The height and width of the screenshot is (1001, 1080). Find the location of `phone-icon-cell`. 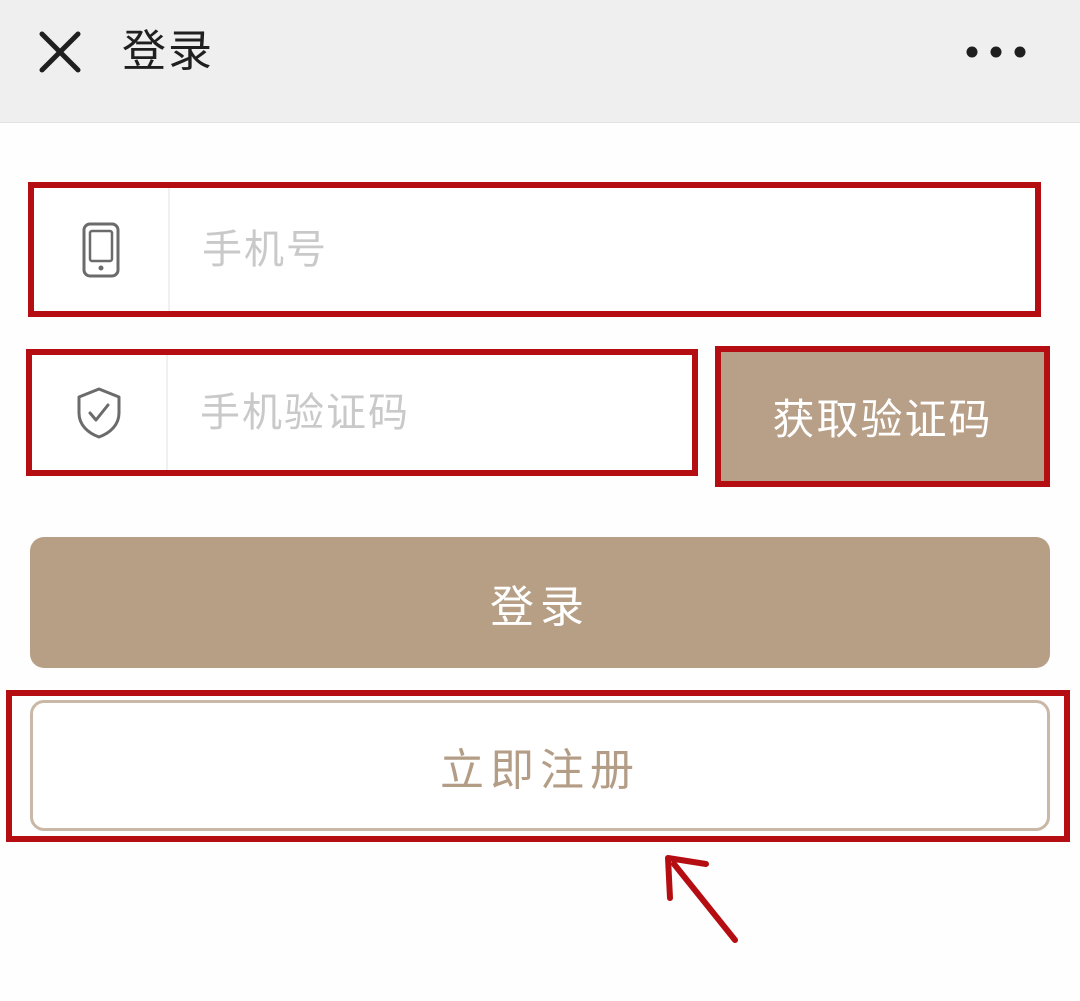

phone-icon-cell is located at coordinates (102, 249).